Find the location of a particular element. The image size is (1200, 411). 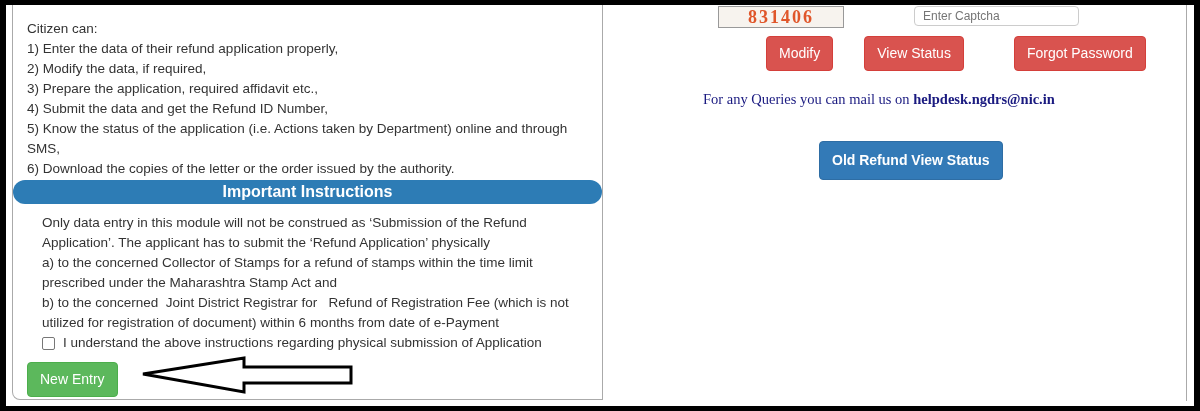

list-item: 3) Prepare the application, required affidavit etc., is located at coordinates (173, 89).